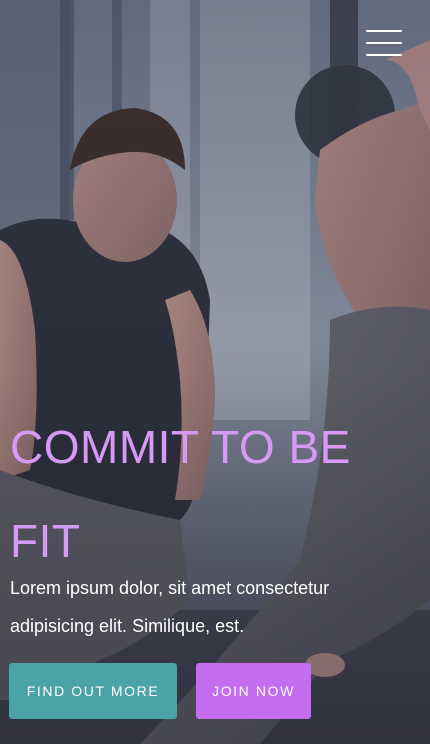  I want to click on hamburger-menu-icon, so click(384, 43).